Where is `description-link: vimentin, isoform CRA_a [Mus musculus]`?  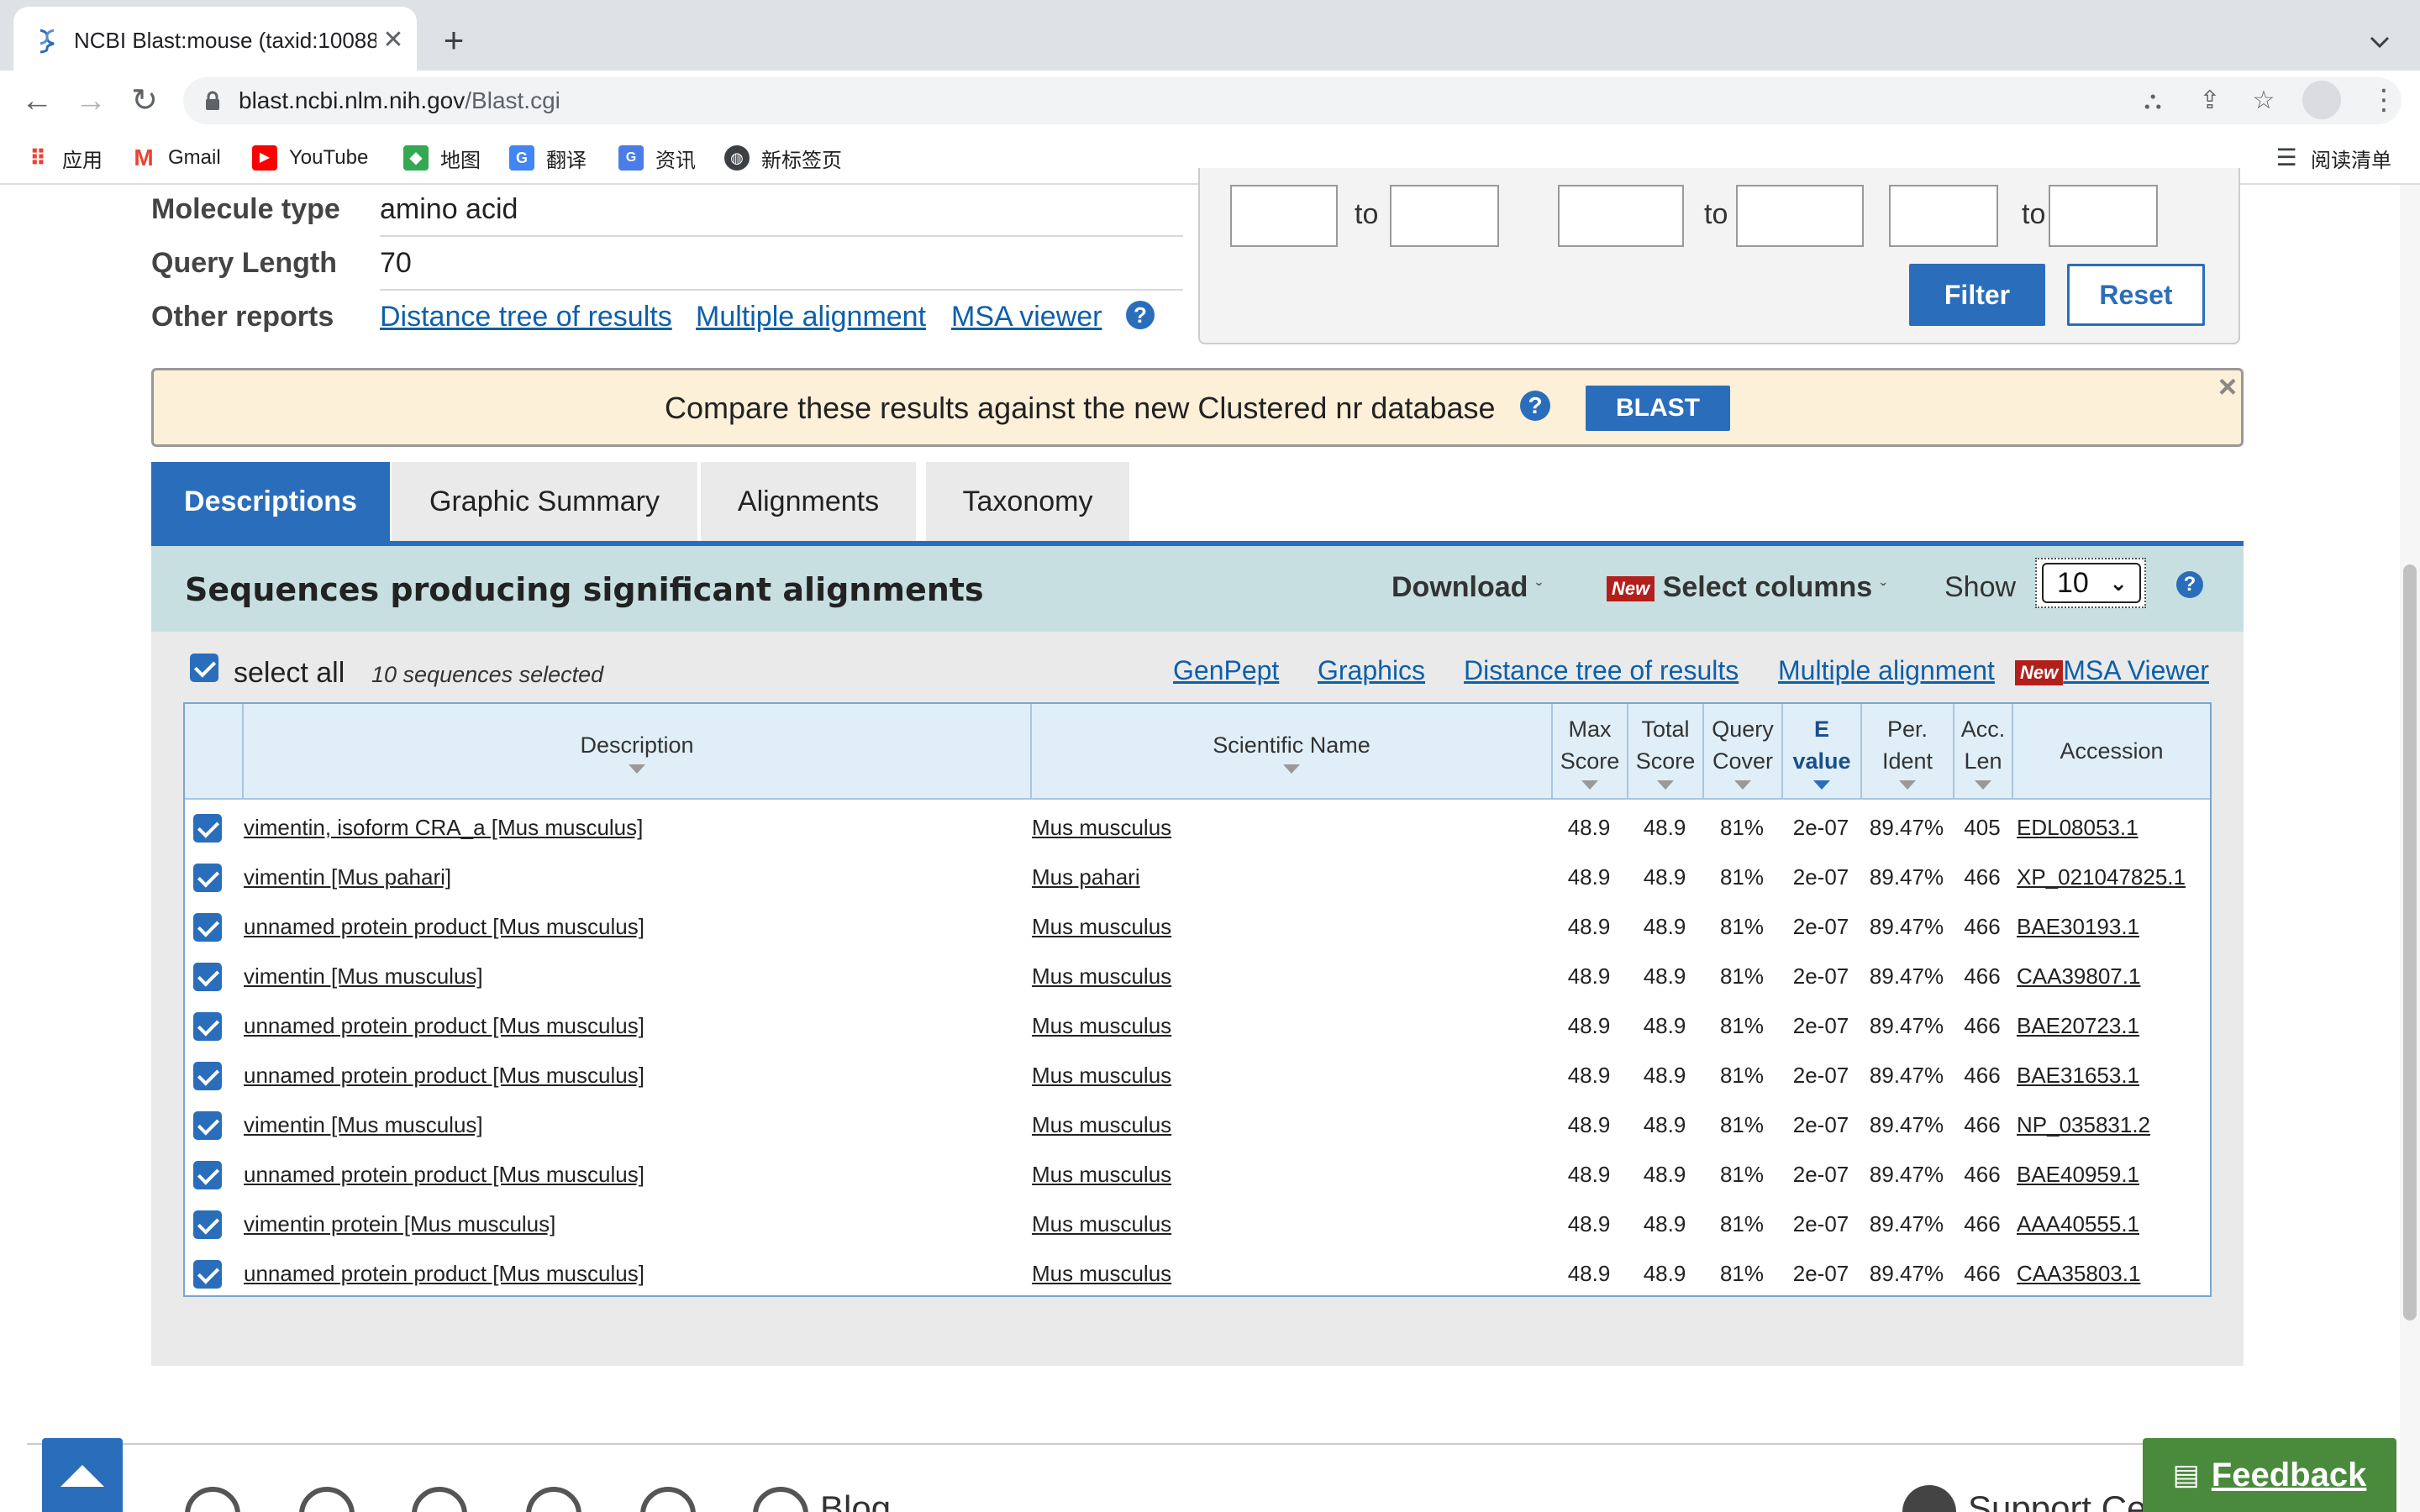
description-link: vimentin, isoform CRA_a [Mus musculus] is located at coordinates (634, 828).